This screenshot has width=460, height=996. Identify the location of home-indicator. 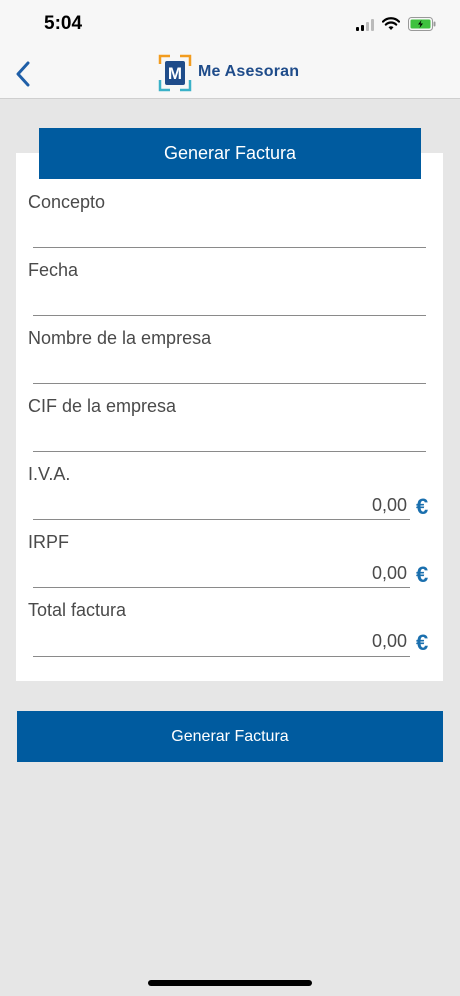
(230, 983).